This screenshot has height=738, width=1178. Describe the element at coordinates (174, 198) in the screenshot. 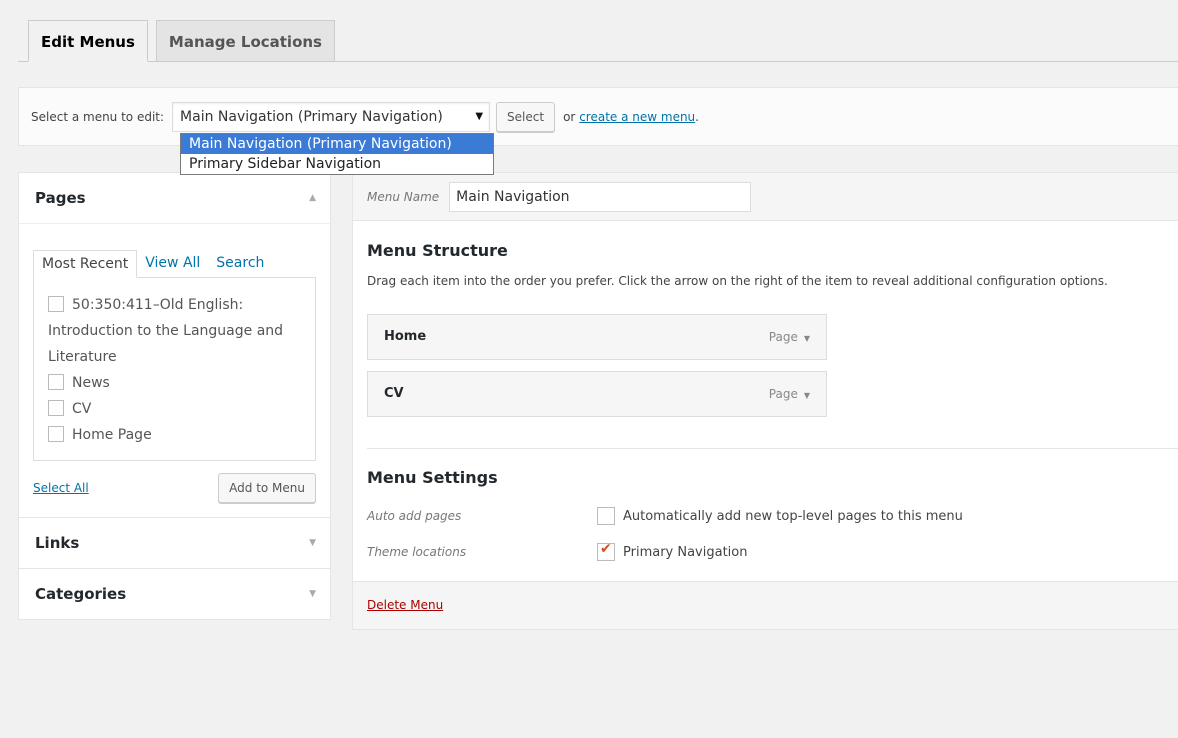

I see `pages-section-header: Pages ▲` at that location.